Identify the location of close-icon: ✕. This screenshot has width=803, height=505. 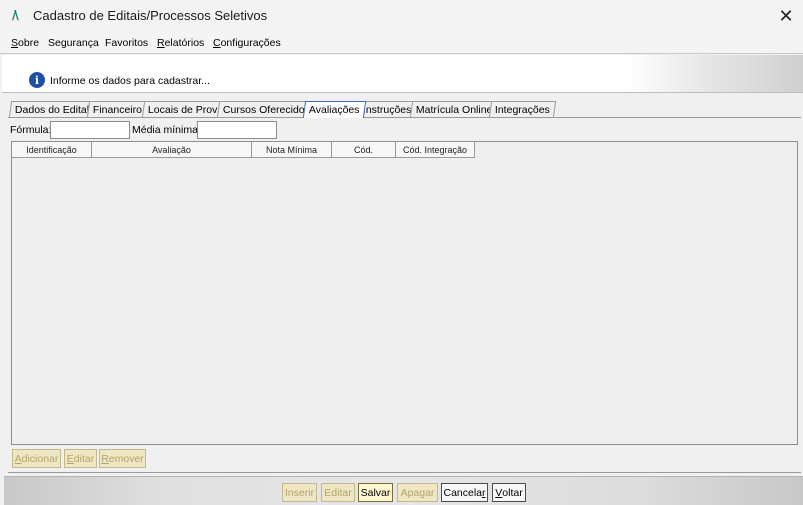
(786, 16).